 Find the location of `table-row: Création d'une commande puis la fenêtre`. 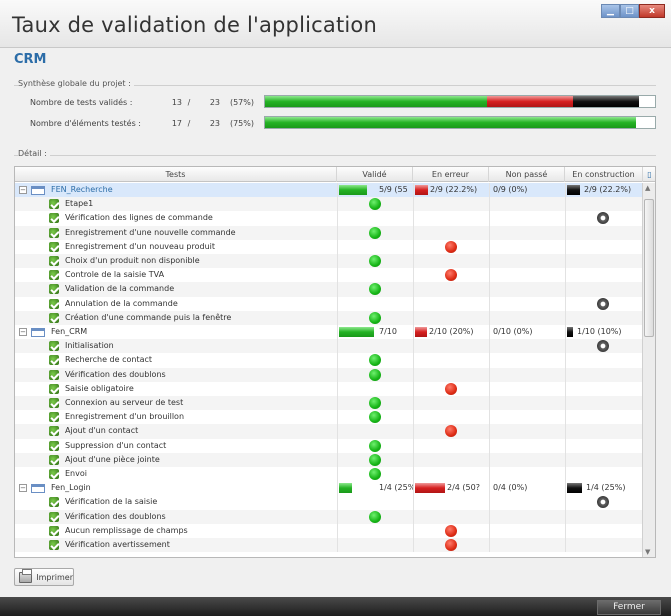

table-row: Création d'une commande puis la fenêtre is located at coordinates (329, 317).